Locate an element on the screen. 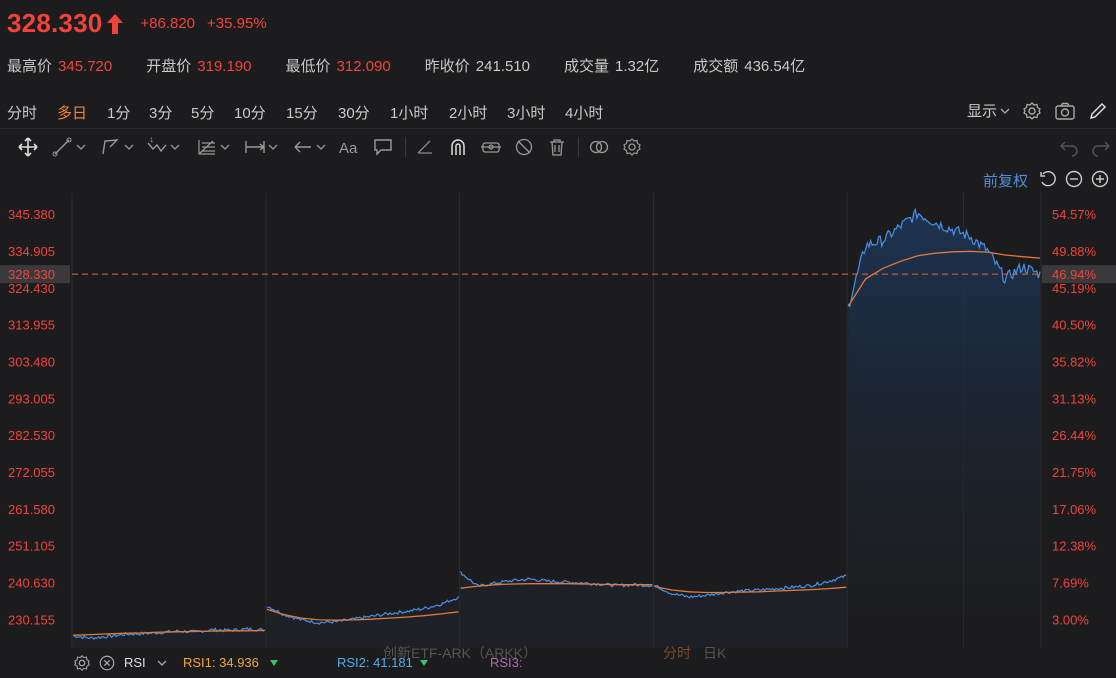 The width and height of the screenshot is (1116, 678). period-tab: 1分 is located at coordinates (118, 112).